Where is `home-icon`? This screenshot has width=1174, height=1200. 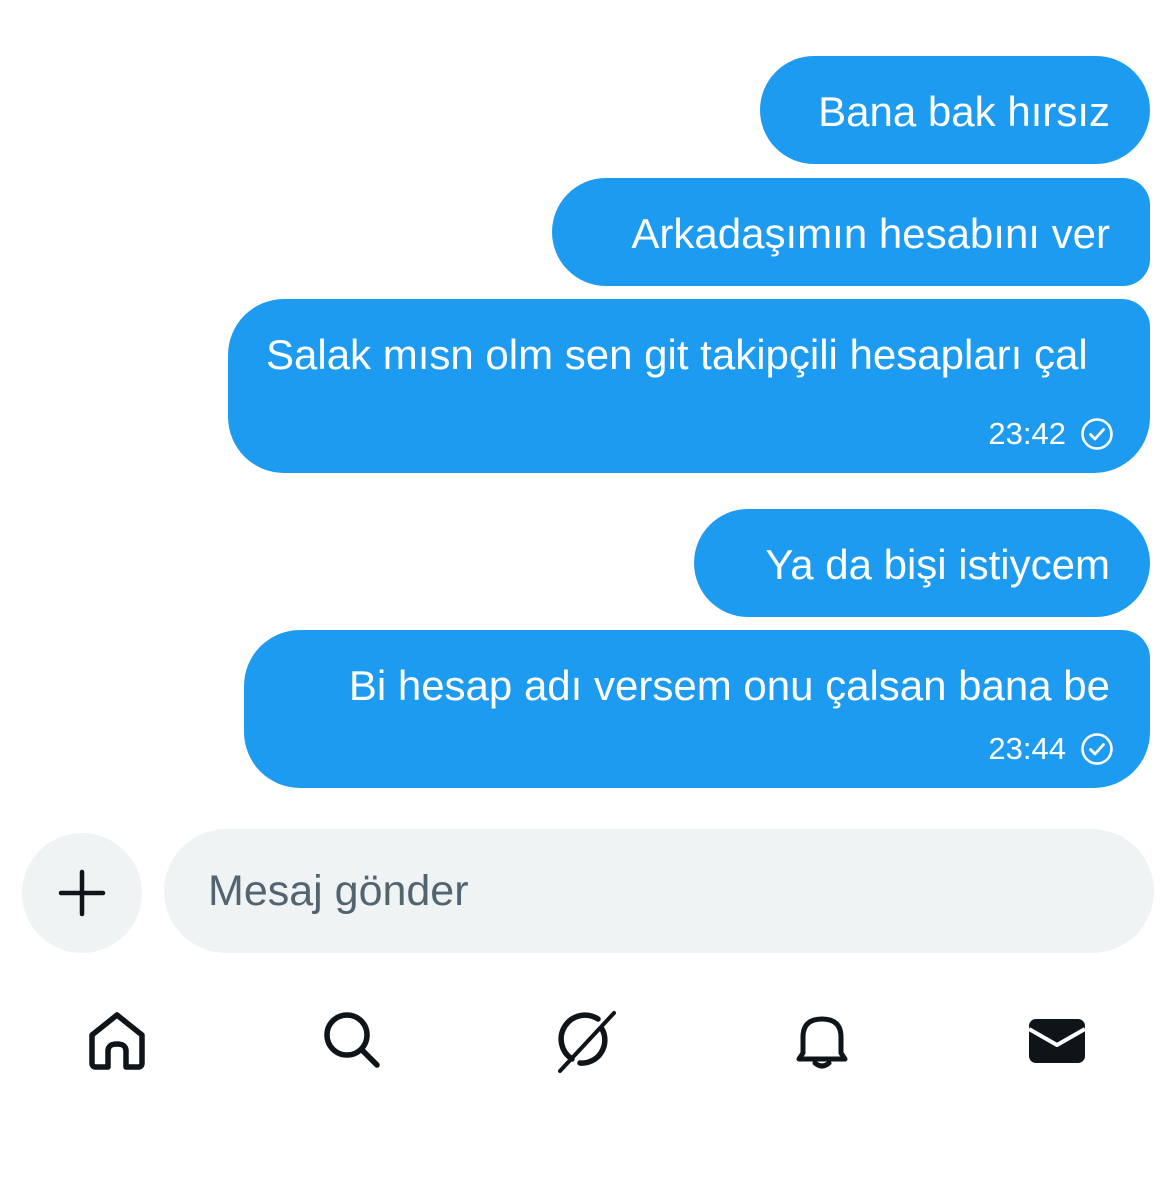 home-icon is located at coordinates (117, 1041).